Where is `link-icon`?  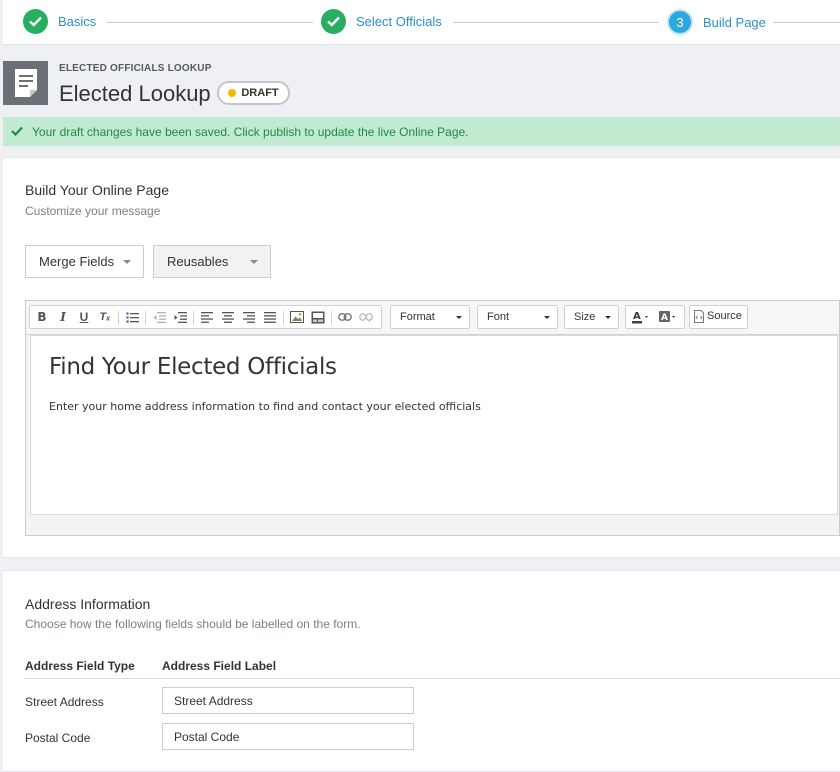 link-icon is located at coordinates (345, 317).